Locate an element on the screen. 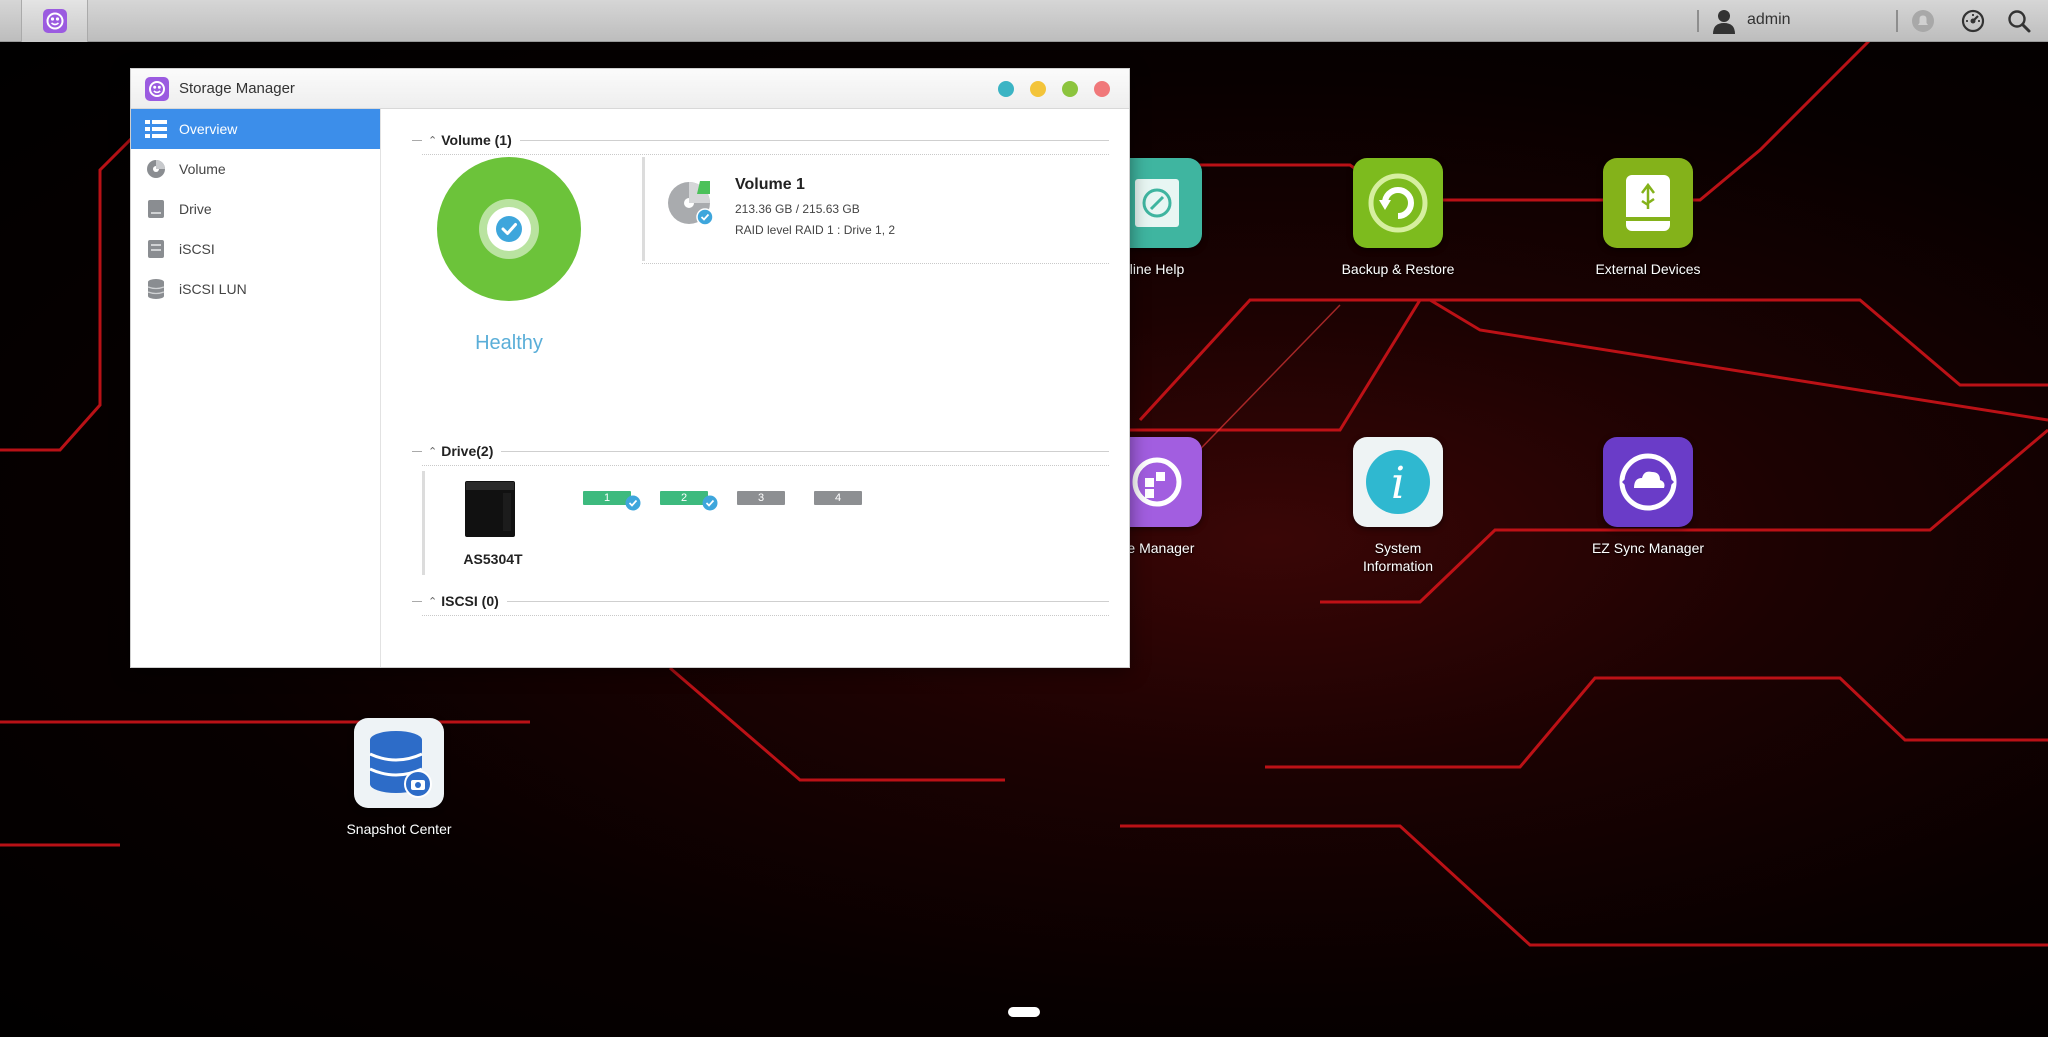  sidebar-item-overview: Overview is located at coordinates (255, 129).